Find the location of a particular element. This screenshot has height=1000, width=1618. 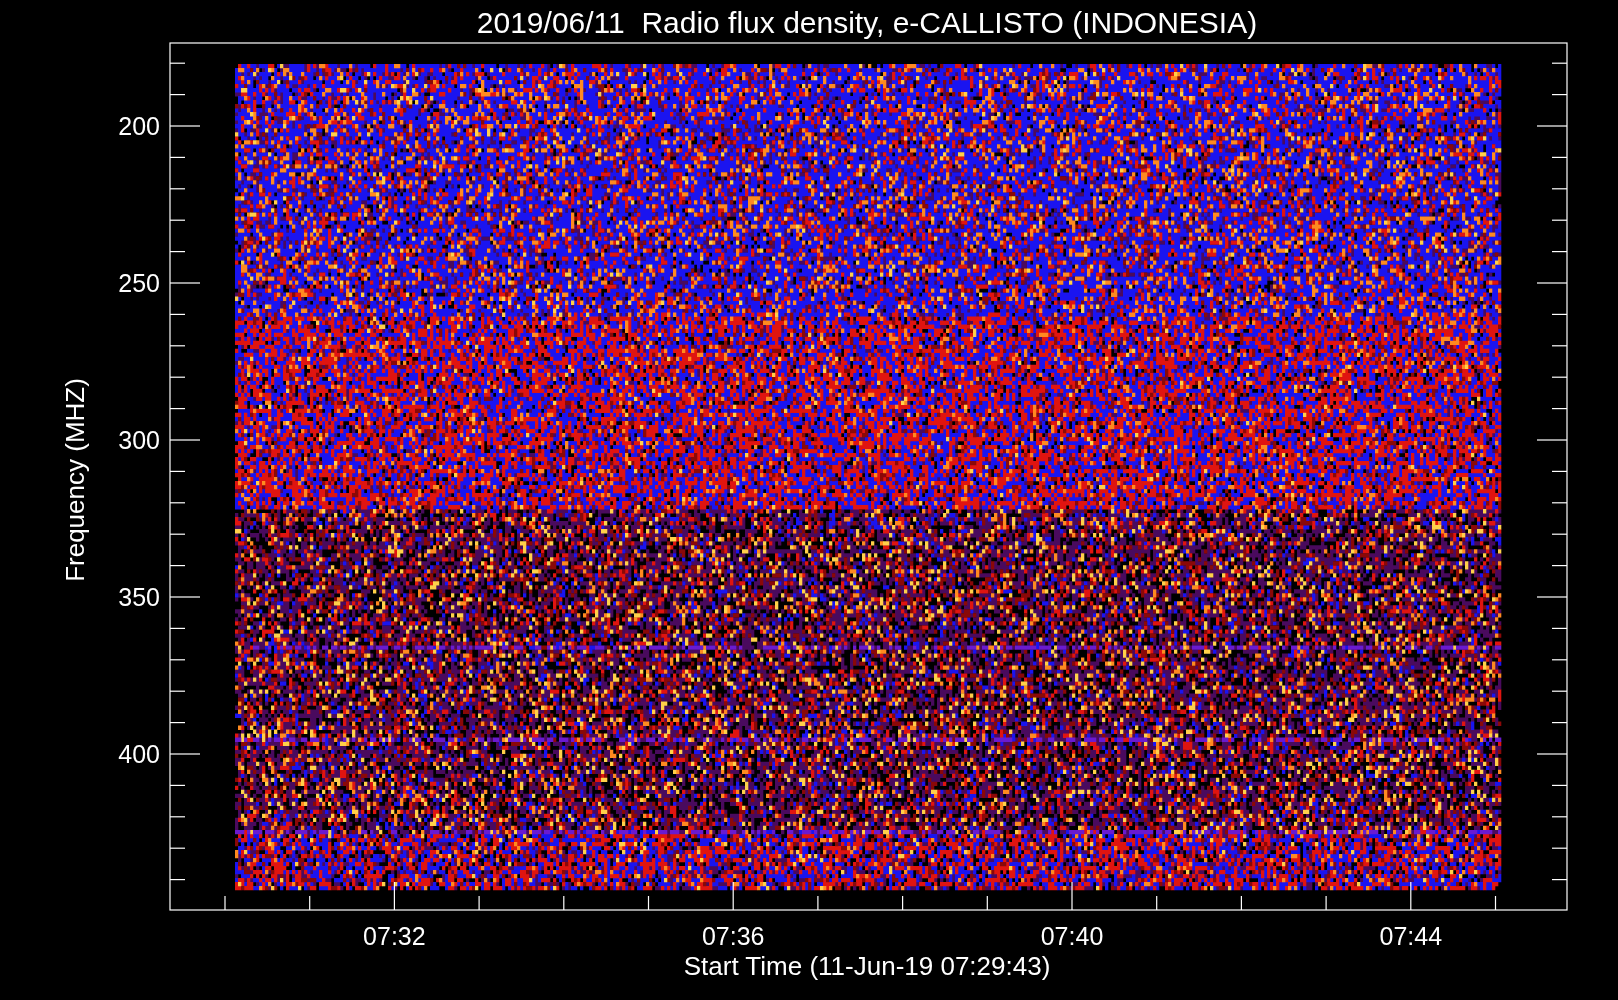

x-tick-label: 07:44 is located at coordinates (1411, 936).